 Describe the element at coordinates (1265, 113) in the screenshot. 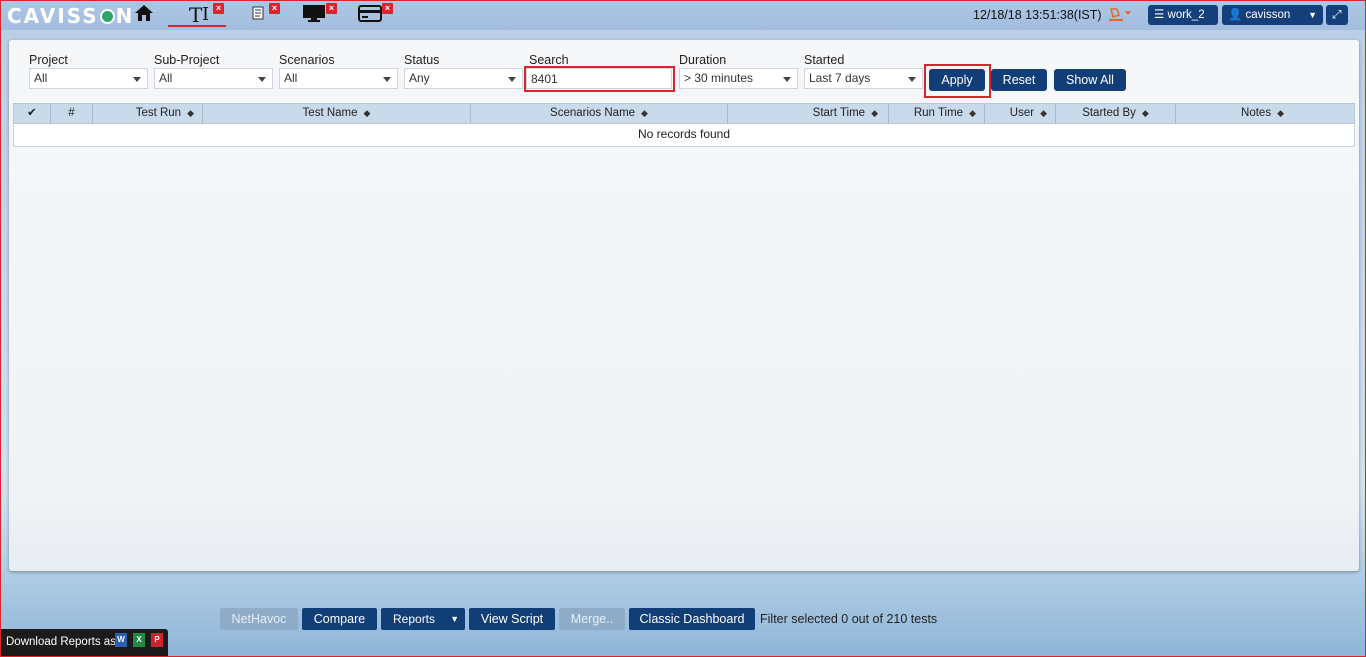

I see `column-header-notes: Notes ◆` at that location.